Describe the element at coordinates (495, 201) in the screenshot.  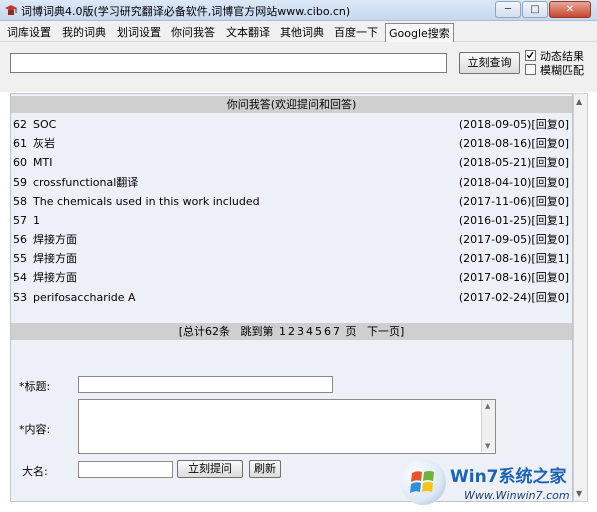
I see `question-date: (2017-11-06)` at that location.